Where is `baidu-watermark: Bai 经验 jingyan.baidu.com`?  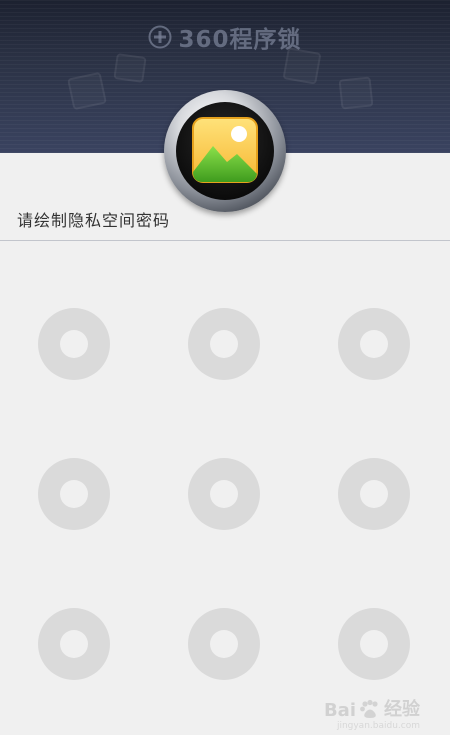 baidu-watermark: Bai 经验 jingyan.baidu.com is located at coordinates (371, 713).